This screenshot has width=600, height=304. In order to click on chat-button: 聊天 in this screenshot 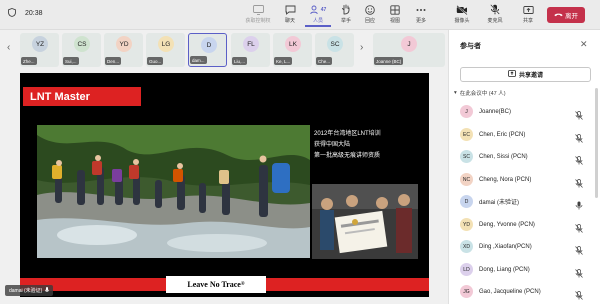, I will do `click(290, 15)`.